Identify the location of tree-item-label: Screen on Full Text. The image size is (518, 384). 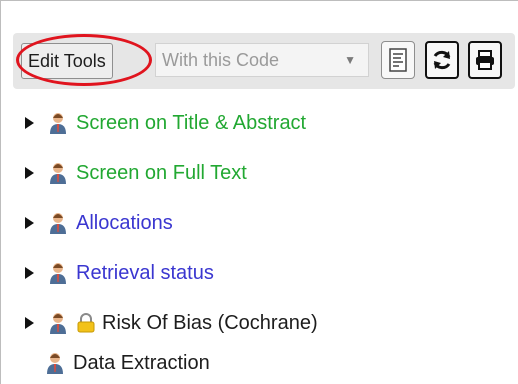
(161, 173).